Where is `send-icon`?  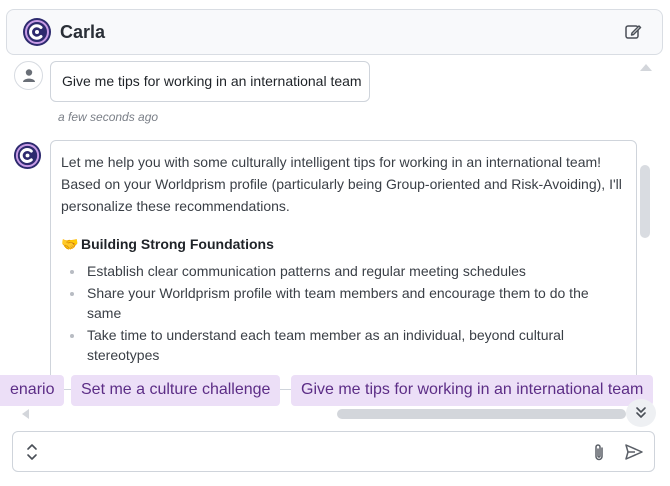
send-icon is located at coordinates (634, 452).